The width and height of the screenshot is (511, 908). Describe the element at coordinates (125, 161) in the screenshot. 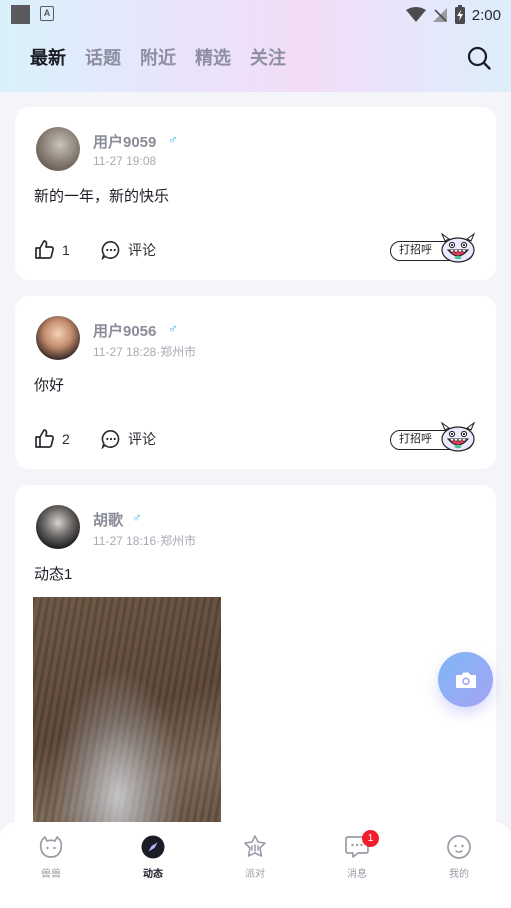

I see `post-meta: 11-27 19:08` at that location.